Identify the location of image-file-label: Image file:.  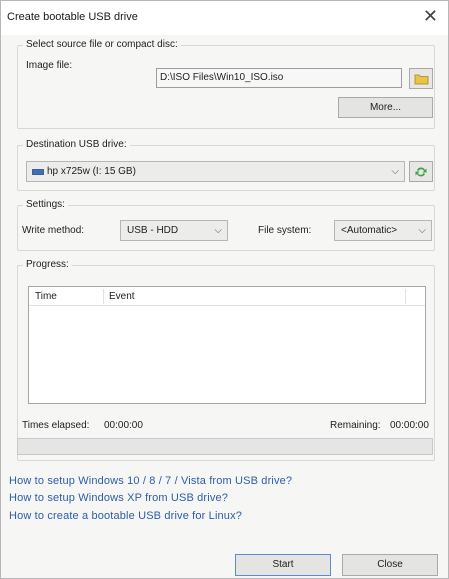
(49, 65).